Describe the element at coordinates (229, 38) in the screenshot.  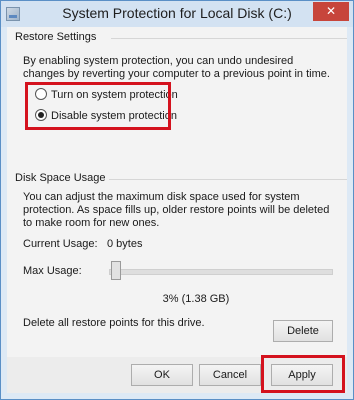
I see `restore-settings-divider` at that location.